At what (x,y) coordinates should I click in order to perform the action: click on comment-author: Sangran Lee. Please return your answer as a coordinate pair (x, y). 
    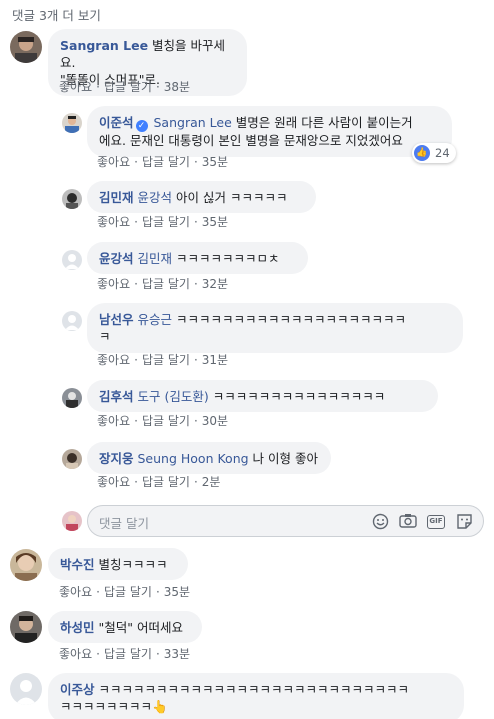
    Looking at the image, I should click on (104, 45).